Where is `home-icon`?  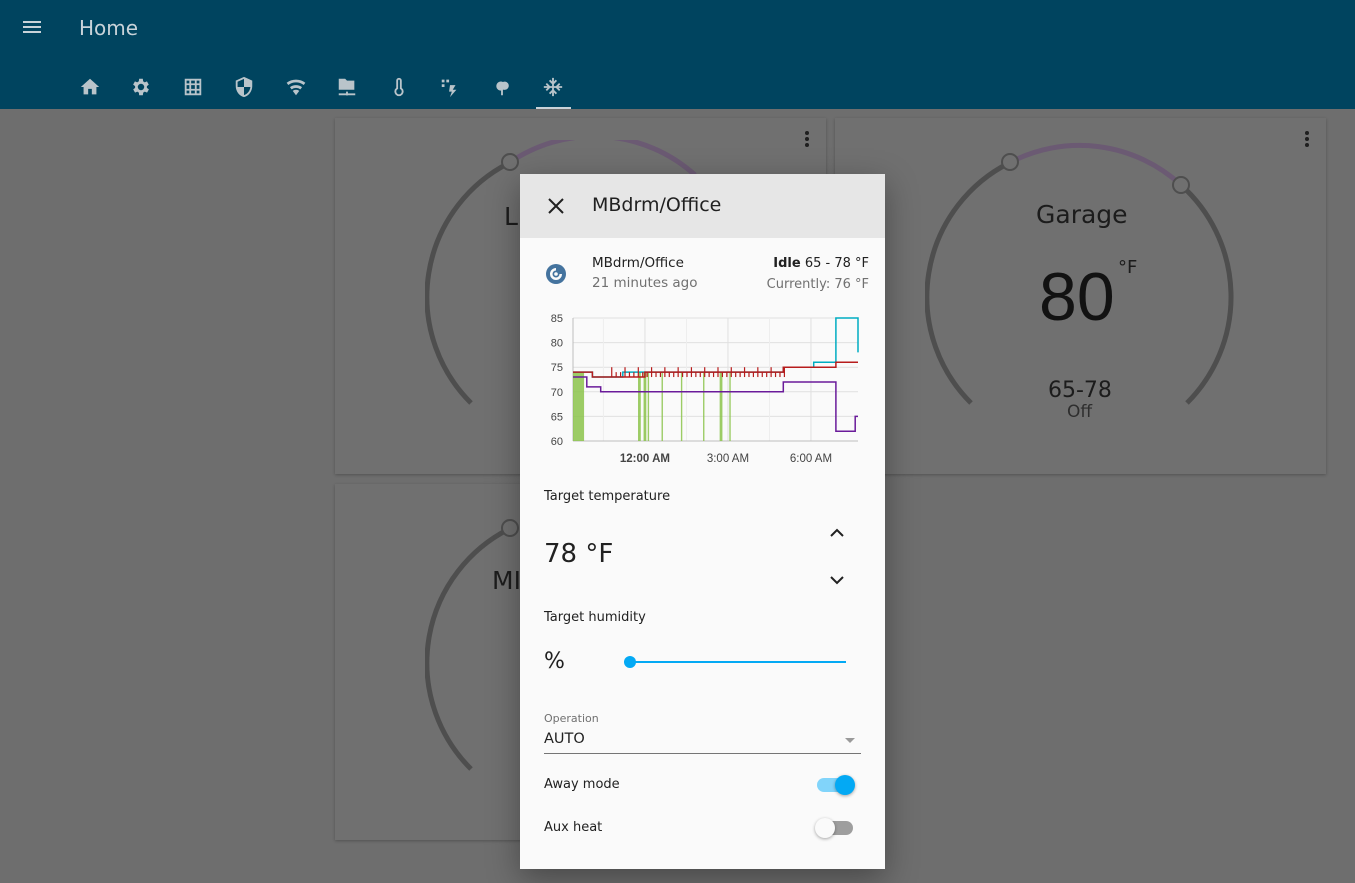
home-icon is located at coordinates (89, 86).